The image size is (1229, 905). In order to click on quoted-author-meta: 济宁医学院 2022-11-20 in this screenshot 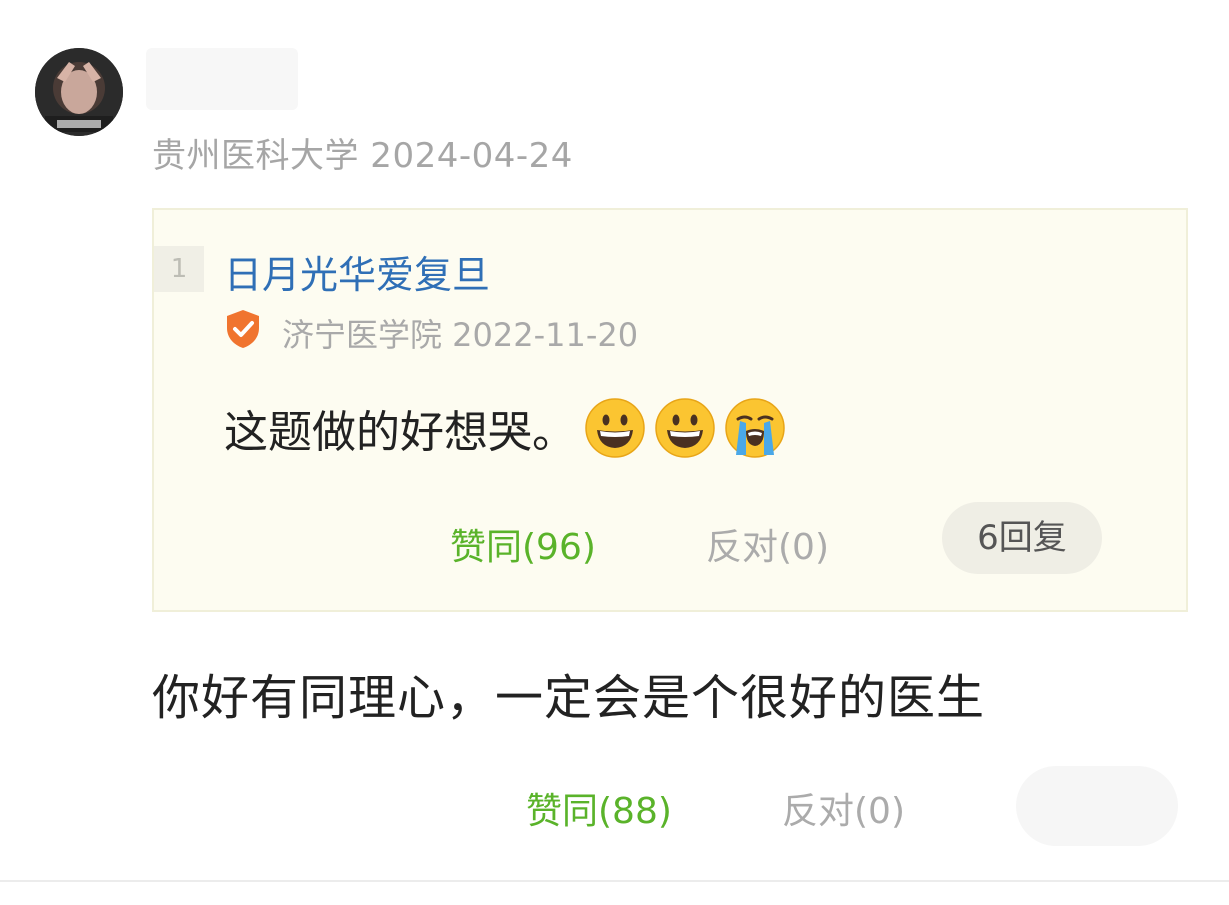, I will do `click(460, 335)`.